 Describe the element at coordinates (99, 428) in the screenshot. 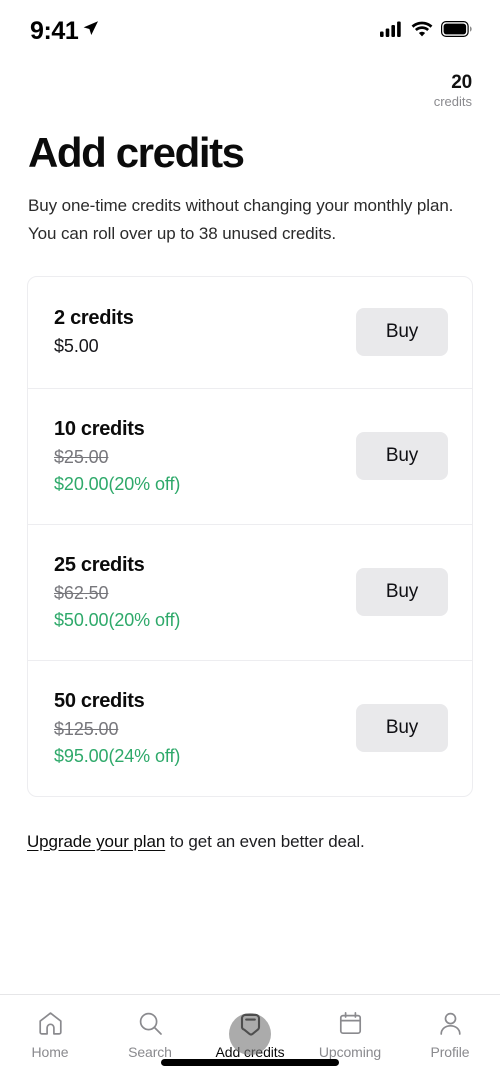

I see `credit-package-amount: 10 credits` at that location.